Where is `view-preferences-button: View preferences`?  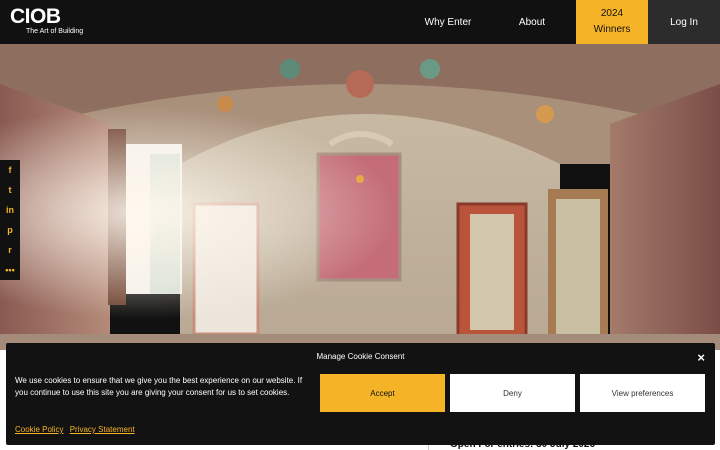
view-preferences-button: View preferences is located at coordinates (642, 393).